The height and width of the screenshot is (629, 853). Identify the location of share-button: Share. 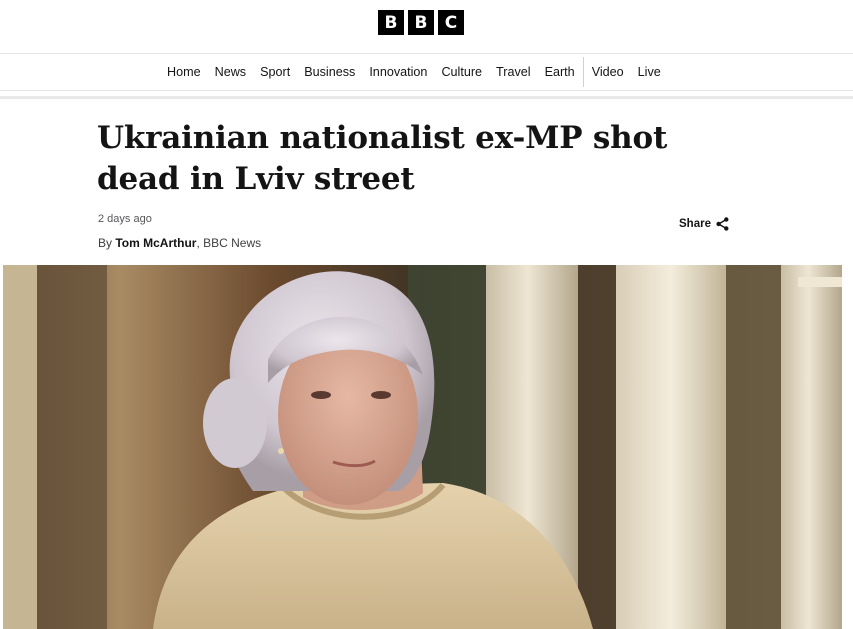
(704, 224).